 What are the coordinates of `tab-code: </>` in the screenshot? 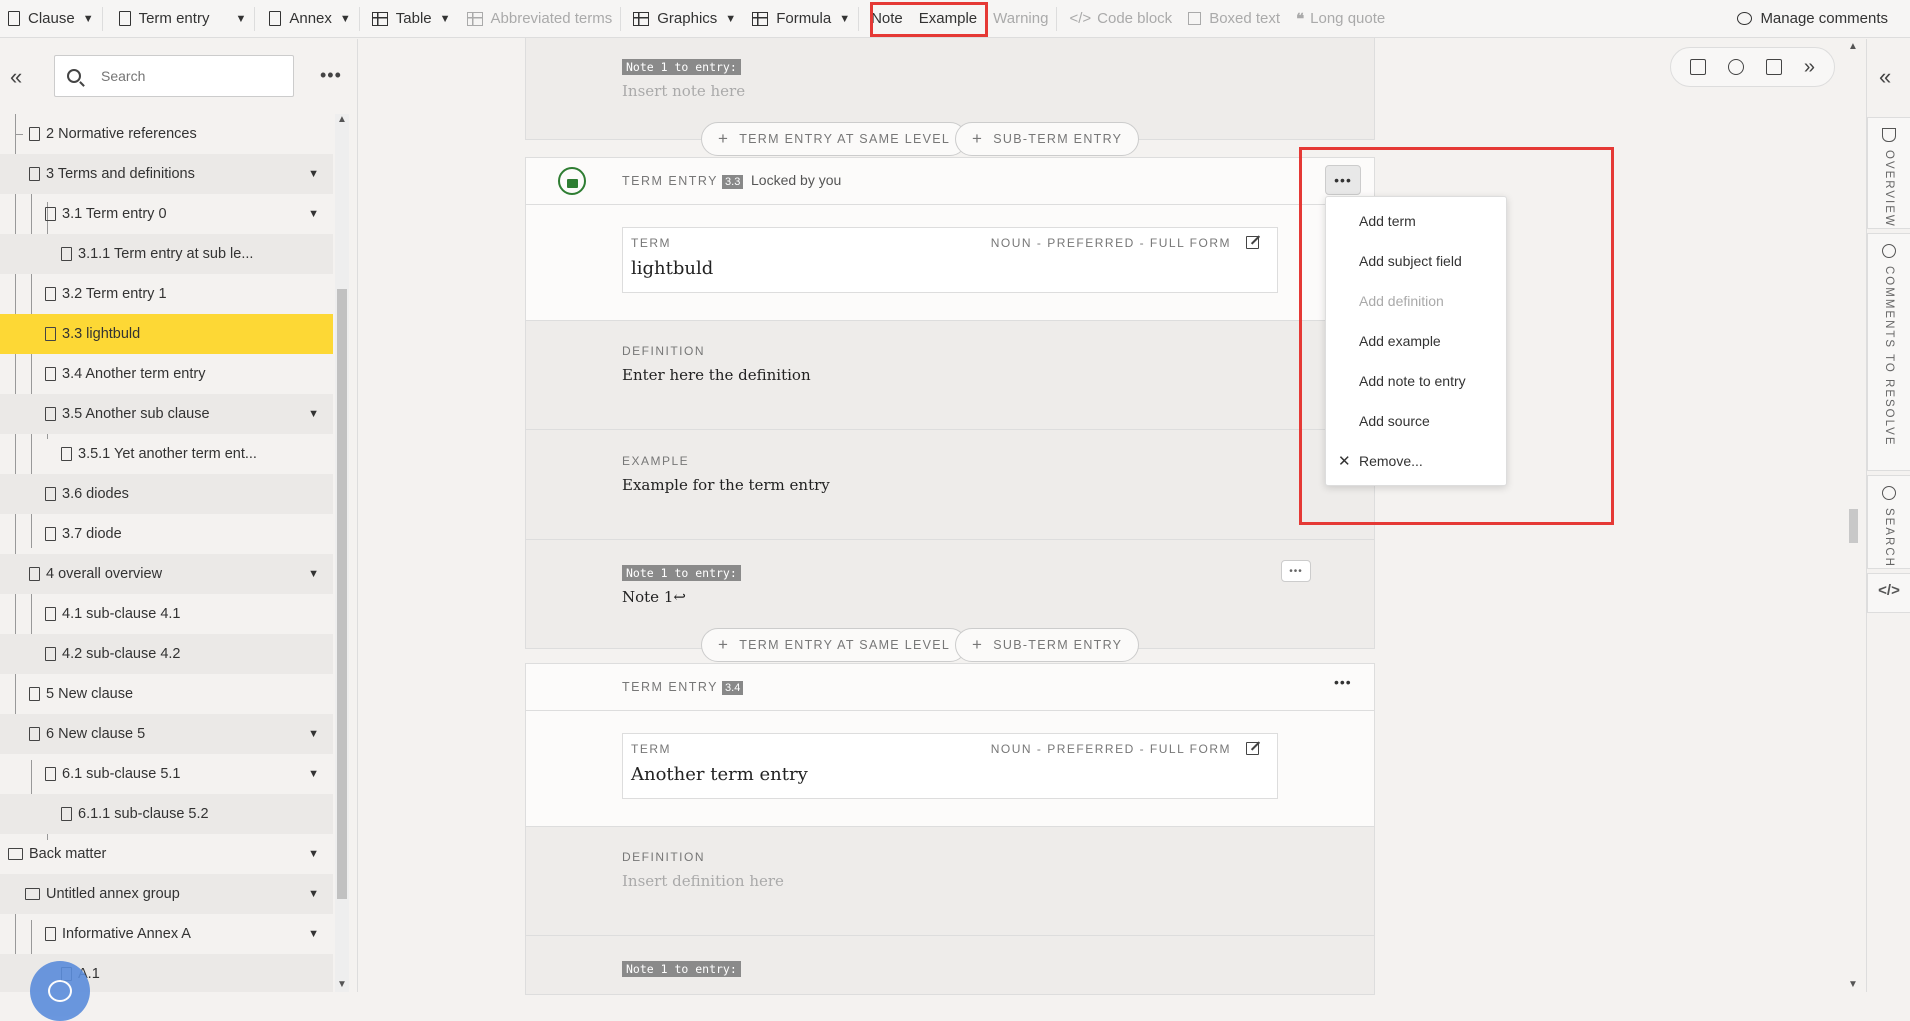 It's located at (1888, 593).